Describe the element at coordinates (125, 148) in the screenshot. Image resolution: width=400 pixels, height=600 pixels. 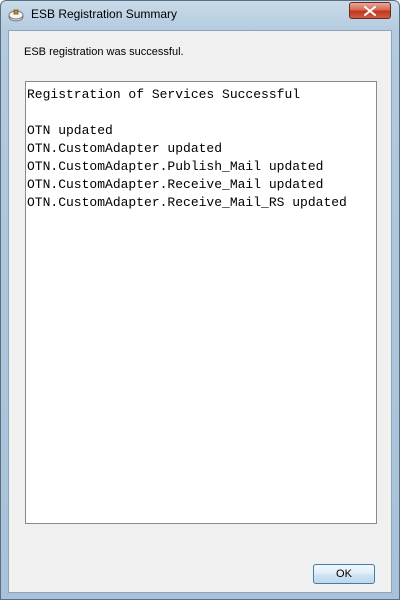
I see `log-line: OTN.CustomAdapter updated` at that location.